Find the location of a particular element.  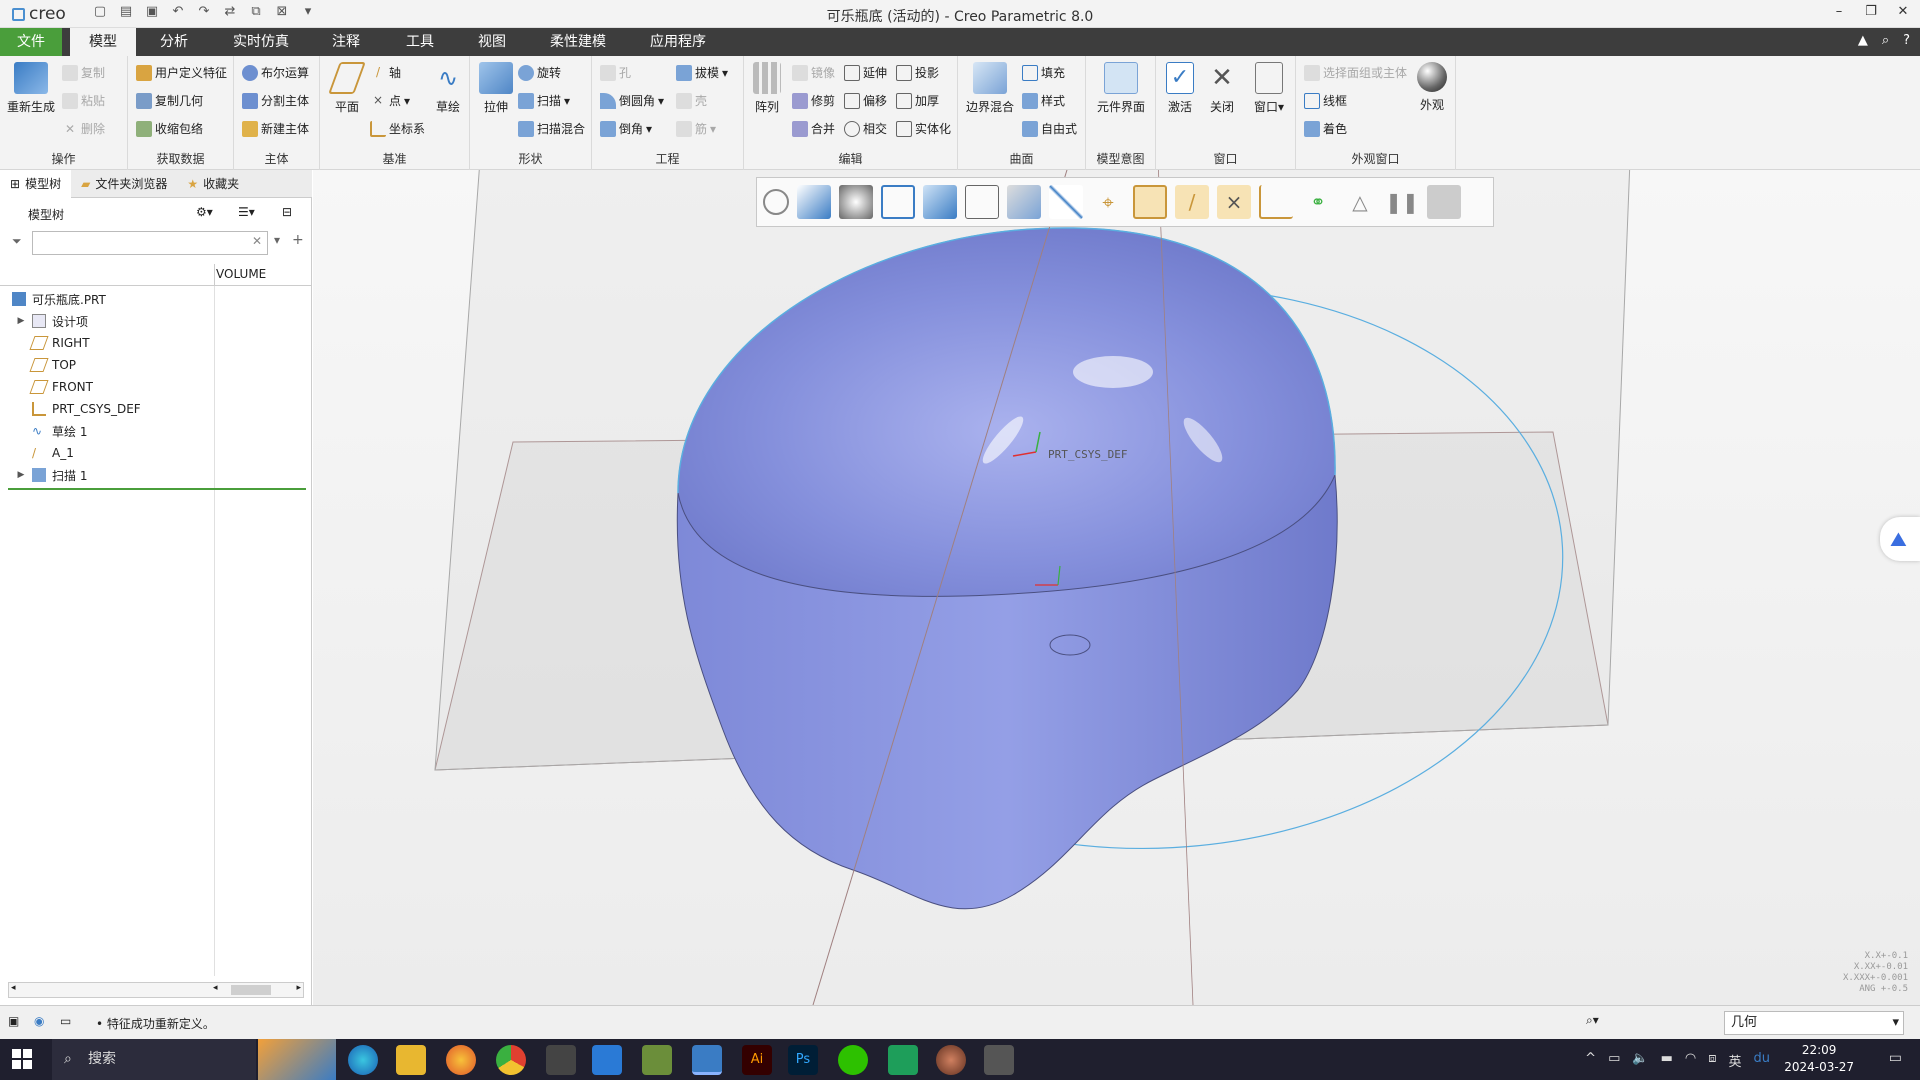

group-label: 操作 is located at coordinates (63, 158).